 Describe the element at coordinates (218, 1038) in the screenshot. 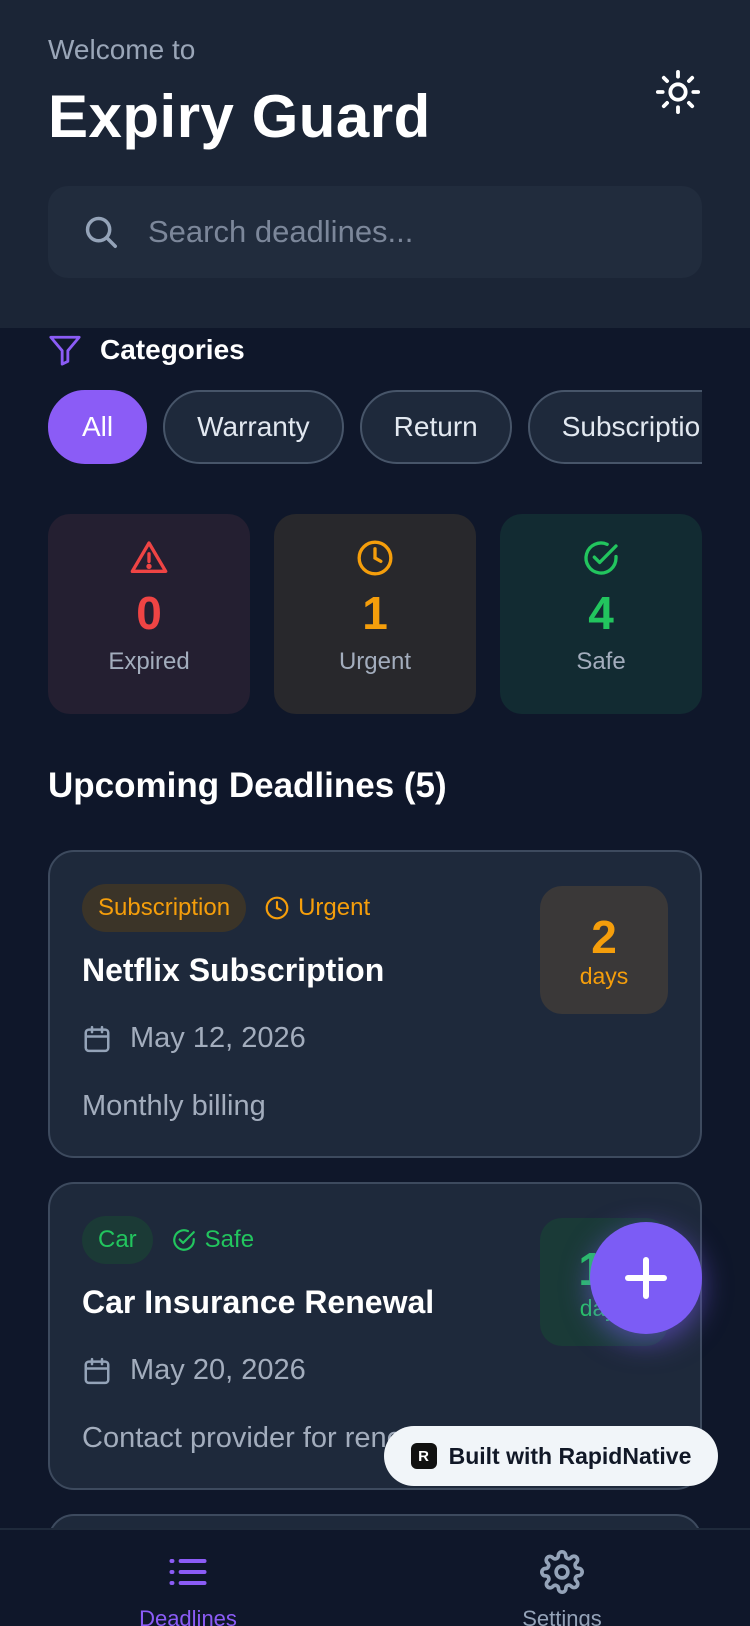

I see `date-text: May 12, 2026` at that location.